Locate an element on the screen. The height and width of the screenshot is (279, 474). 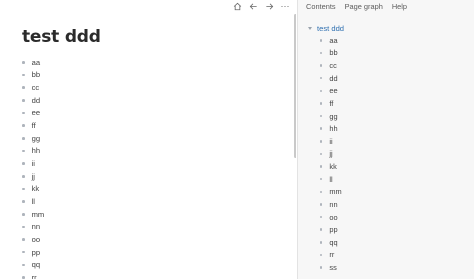
outline-item: mm is located at coordinates (331, 192).